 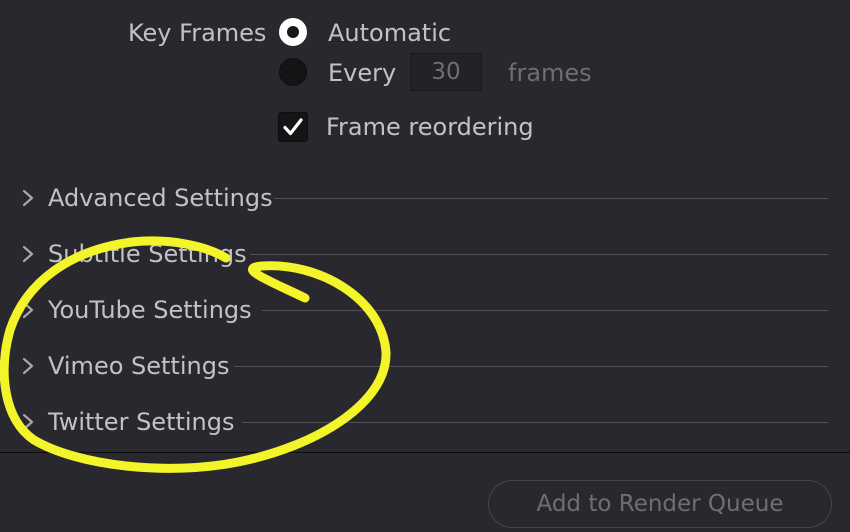 I want to click on key-frames-frames-unit: frames, so click(x=550, y=73).